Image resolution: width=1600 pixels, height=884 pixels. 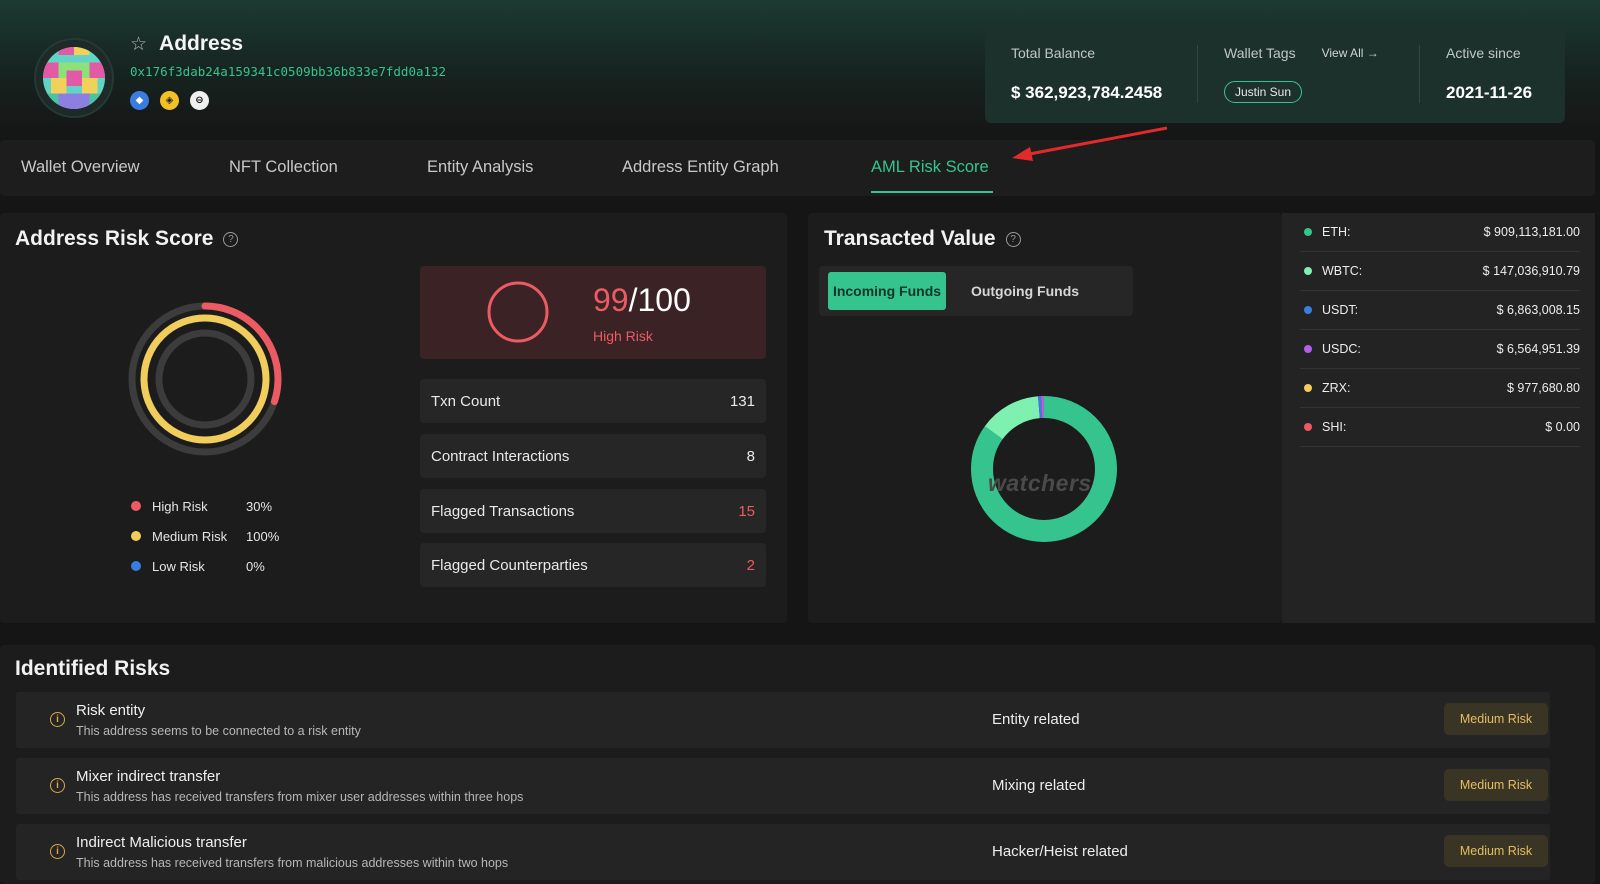 What do you see at coordinates (1263, 92) in the screenshot?
I see `wallet-tag: Justin Sun` at bounding box center [1263, 92].